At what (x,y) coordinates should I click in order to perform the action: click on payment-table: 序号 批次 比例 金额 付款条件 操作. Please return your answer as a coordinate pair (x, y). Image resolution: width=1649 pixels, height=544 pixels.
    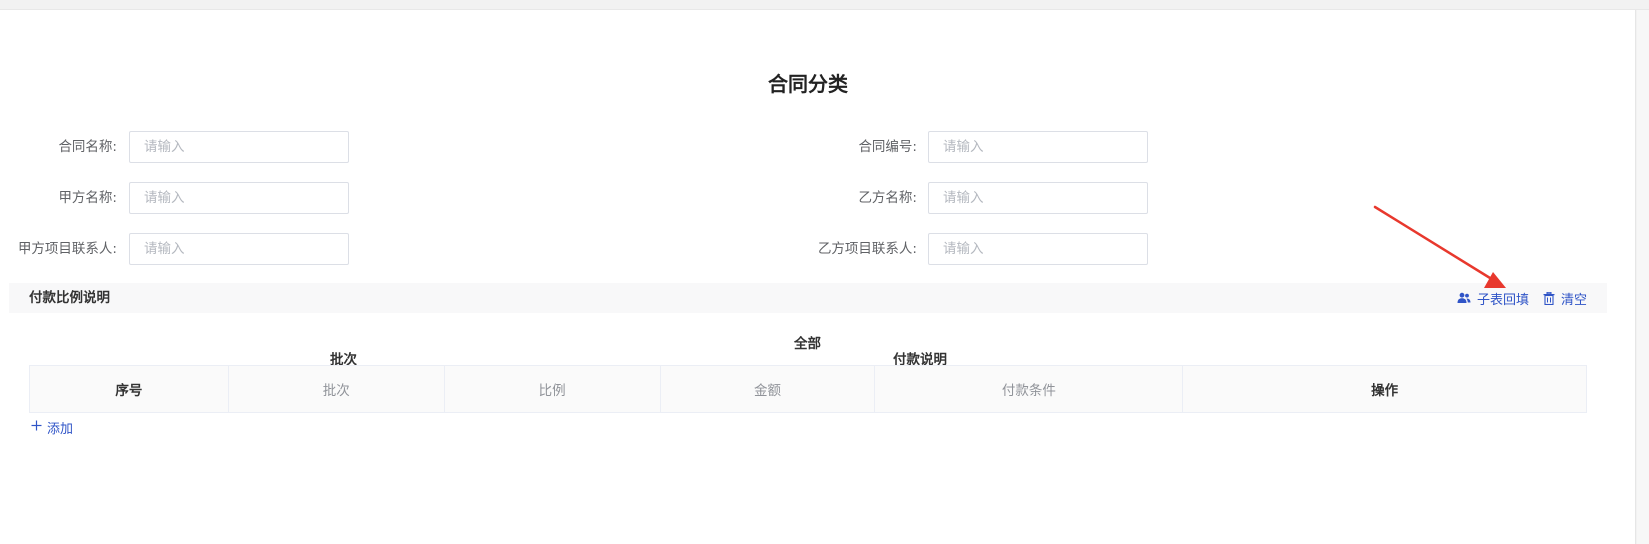
    Looking at the image, I should click on (808, 389).